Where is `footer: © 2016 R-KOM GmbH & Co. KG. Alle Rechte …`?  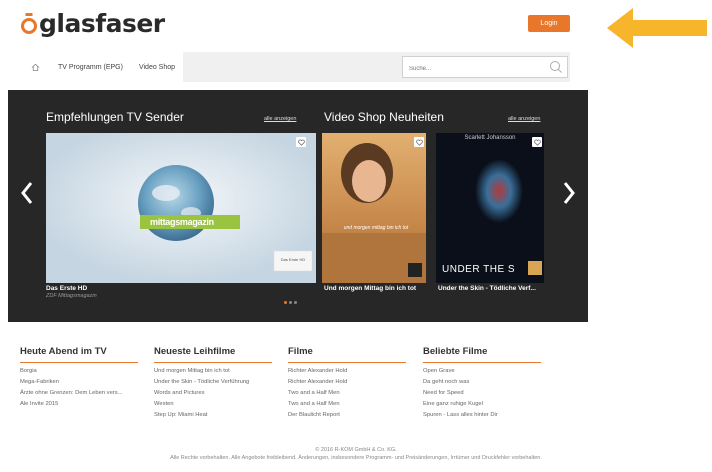
footer: © 2016 R-KOM GmbH & Co. KG. Alle Rechte … is located at coordinates (356, 454).